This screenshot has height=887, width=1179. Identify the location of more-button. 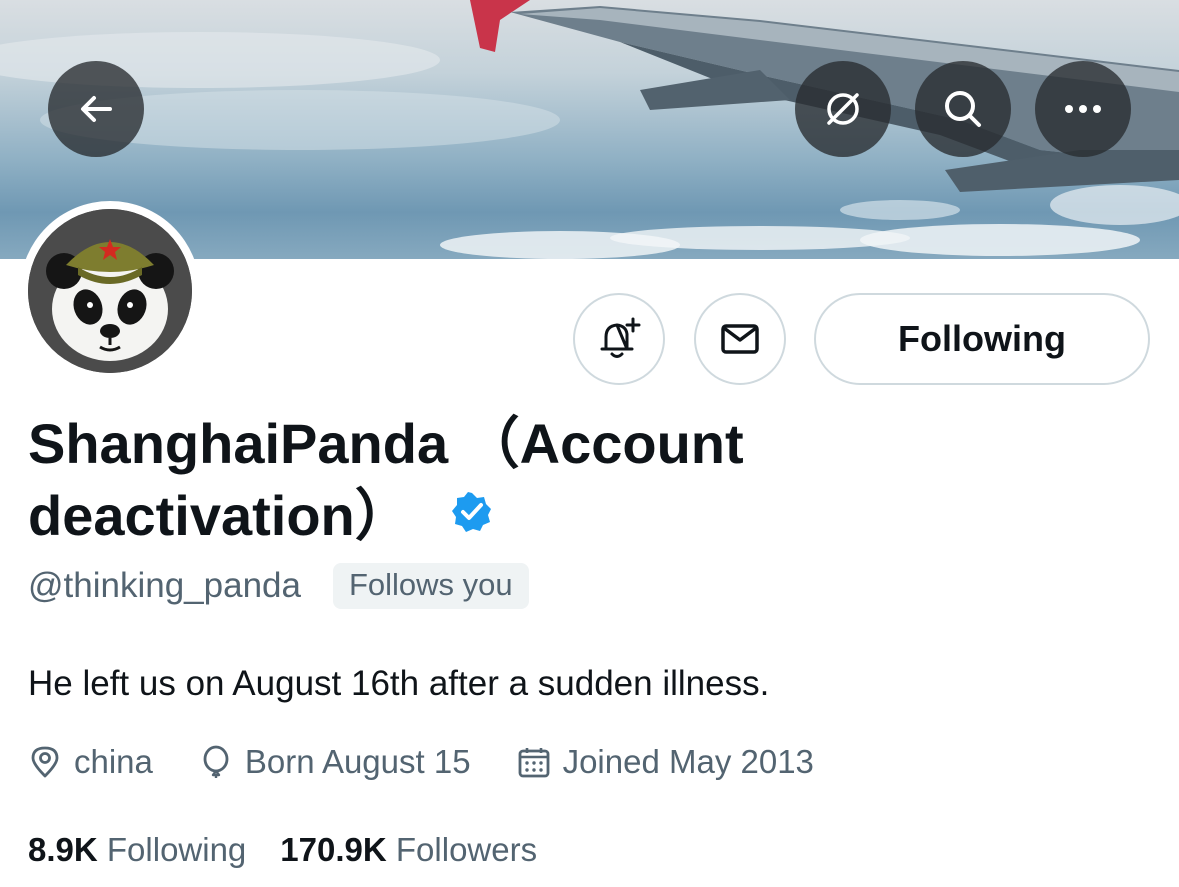
(1083, 109).